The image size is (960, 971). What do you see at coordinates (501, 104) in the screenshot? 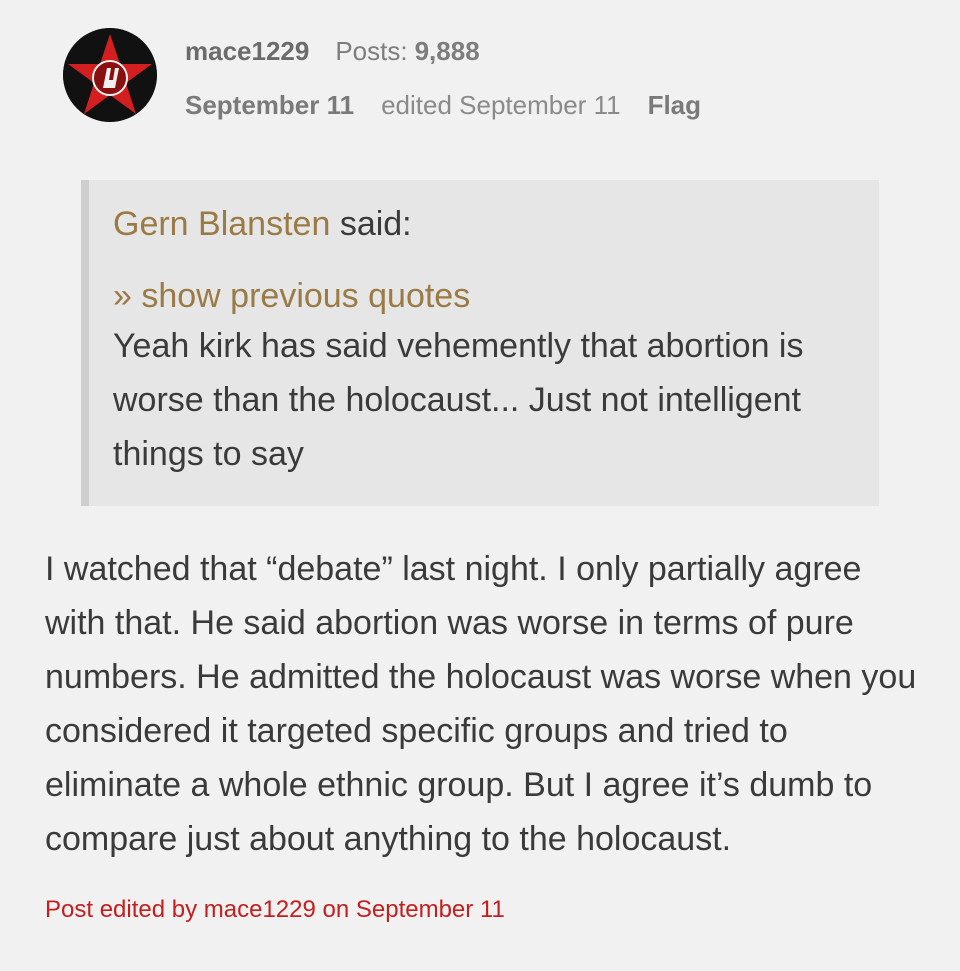
I see `edited-date: edited September 11` at bounding box center [501, 104].